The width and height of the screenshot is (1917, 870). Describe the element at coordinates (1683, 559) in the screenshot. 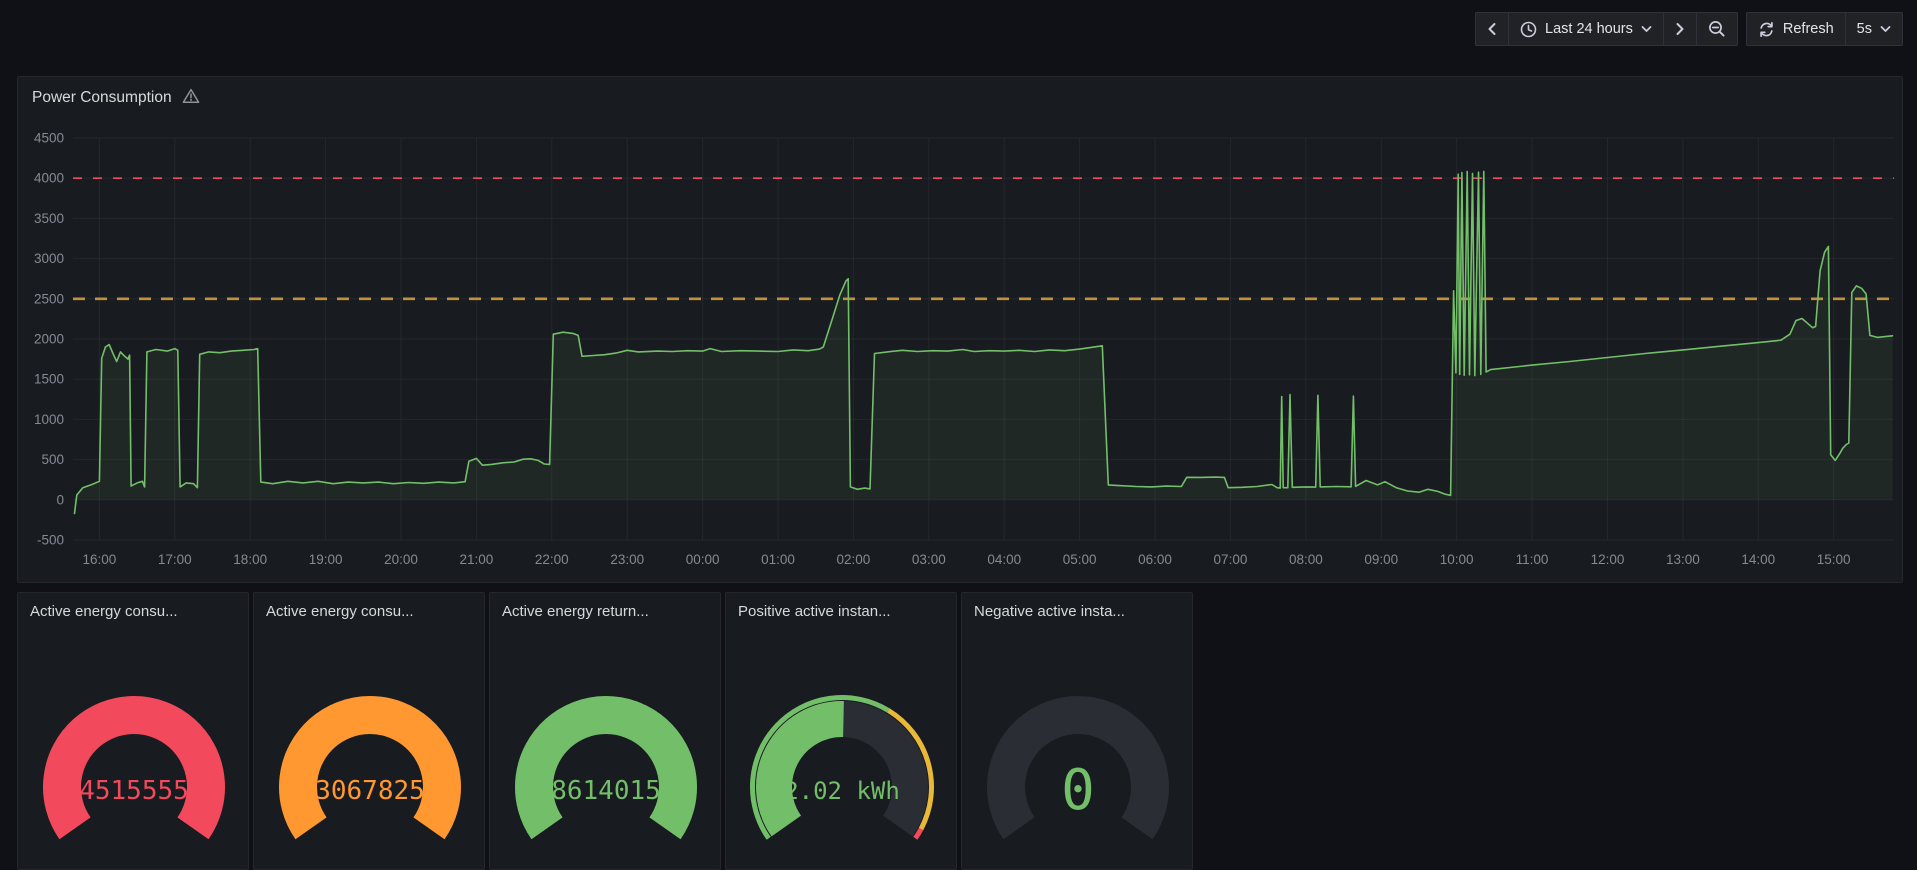

I see `svg-text: 13:00` at that location.